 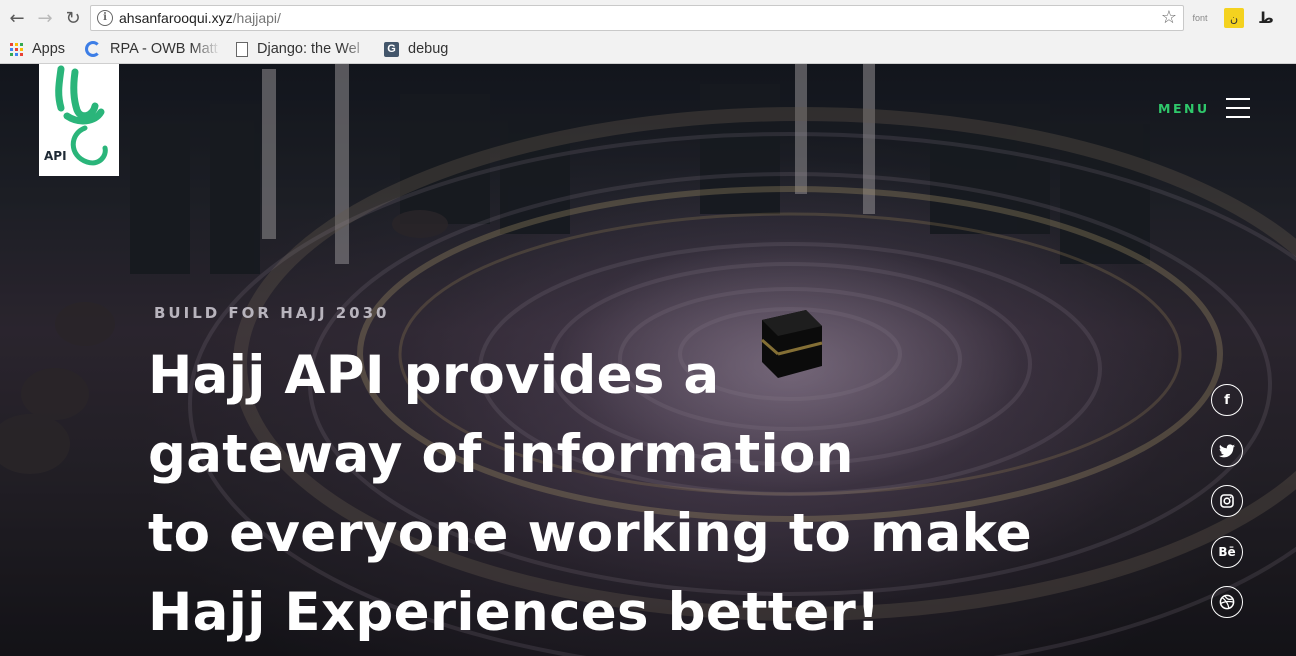 I want to click on facebook-icon: f, so click(x=1227, y=400).